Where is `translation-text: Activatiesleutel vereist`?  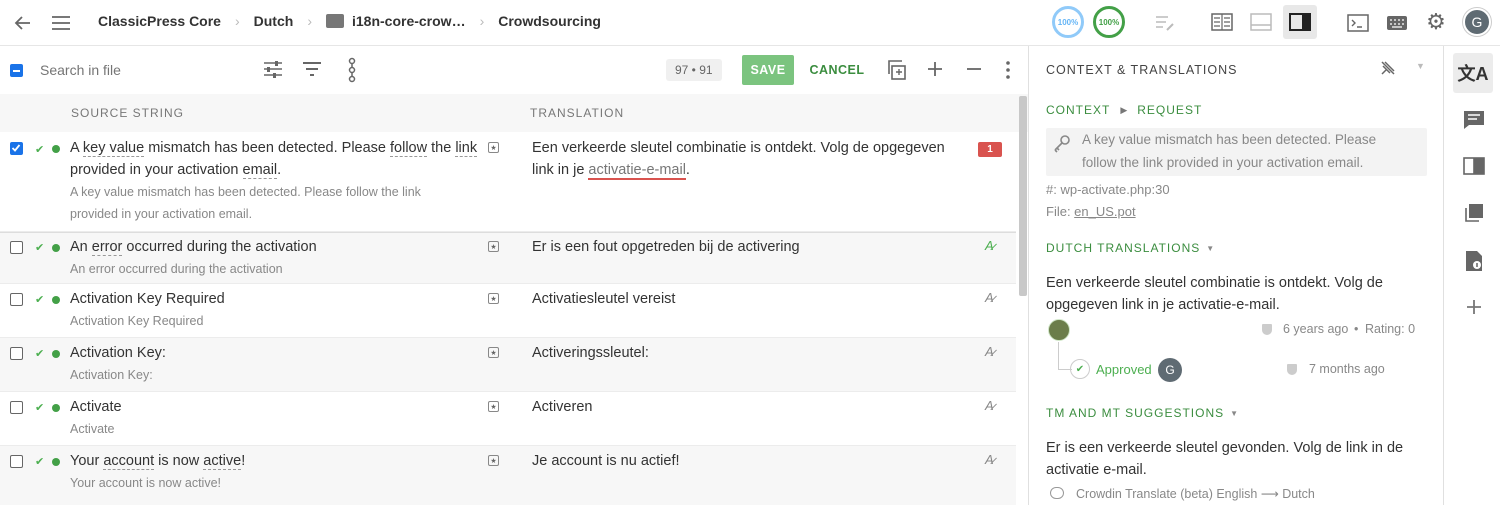 translation-text: Activatiesleutel vereist is located at coordinates (742, 299).